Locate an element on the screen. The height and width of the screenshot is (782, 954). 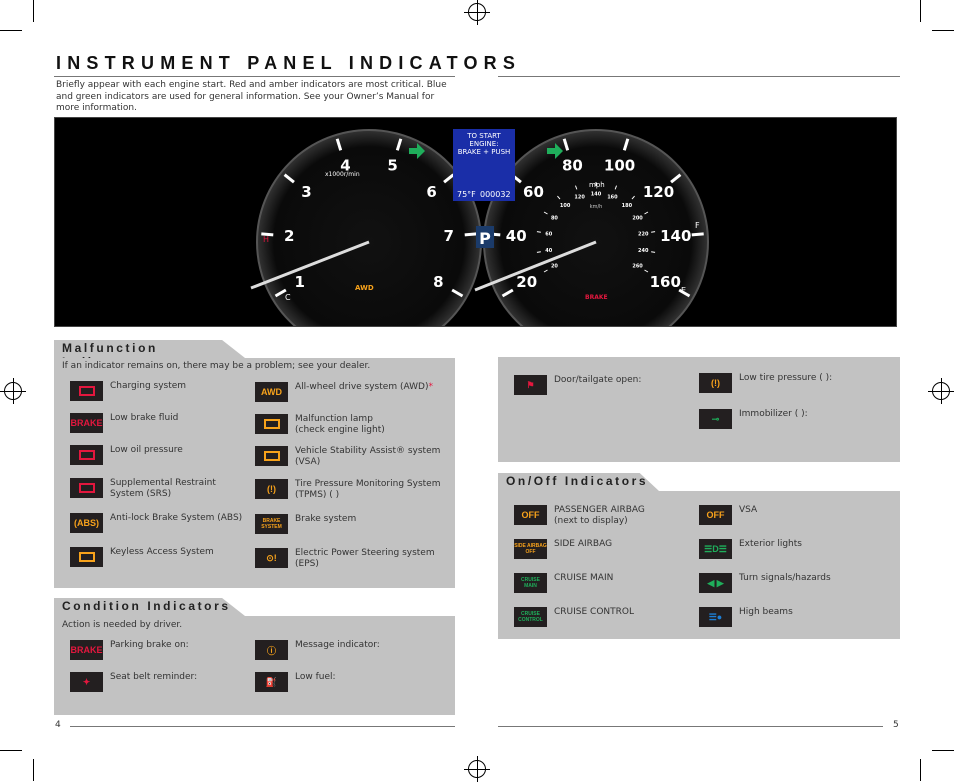
indicator-label: Low tire pressure ( ): is located at coordinates (785, 378).